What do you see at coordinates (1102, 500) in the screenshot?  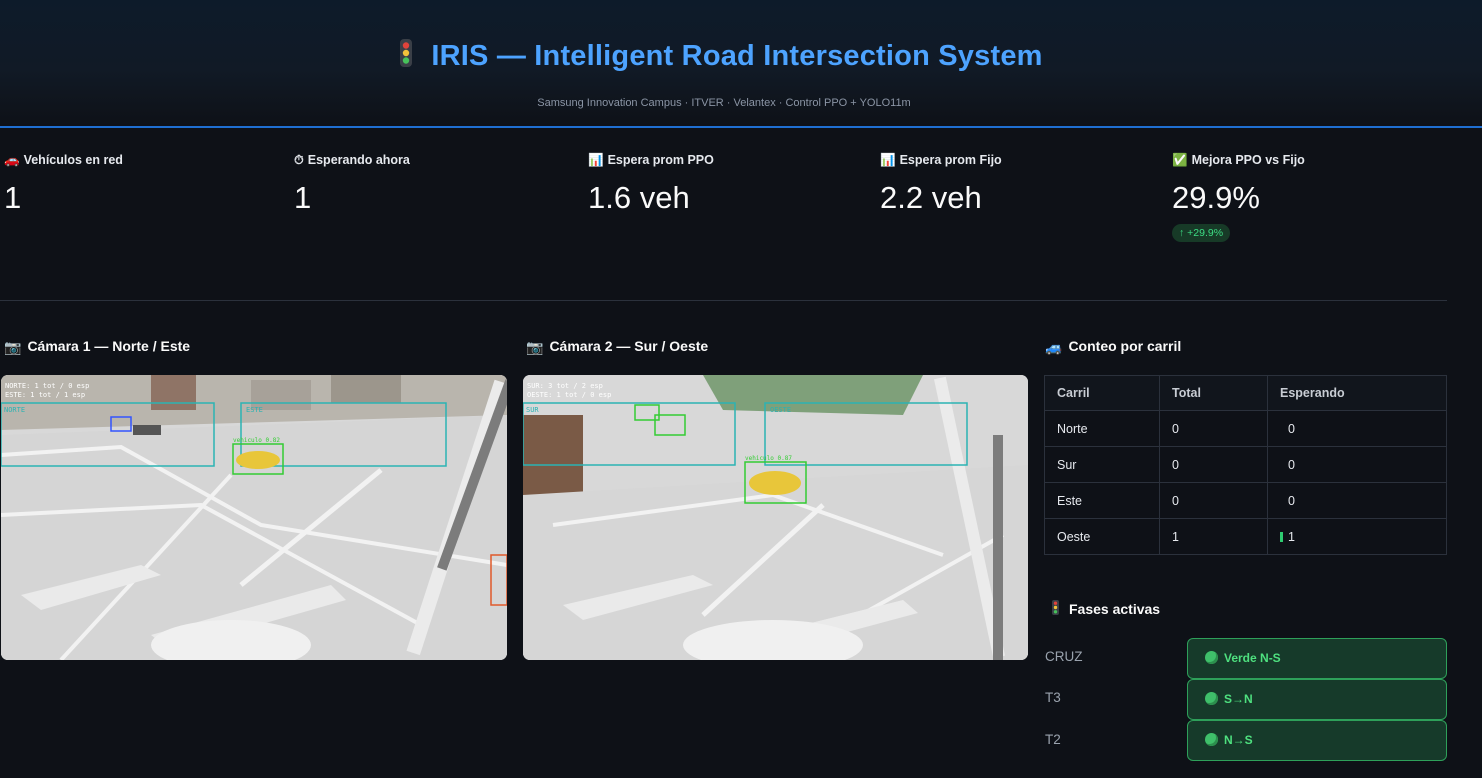 I see `lane-name: Este` at bounding box center [1102, 500].